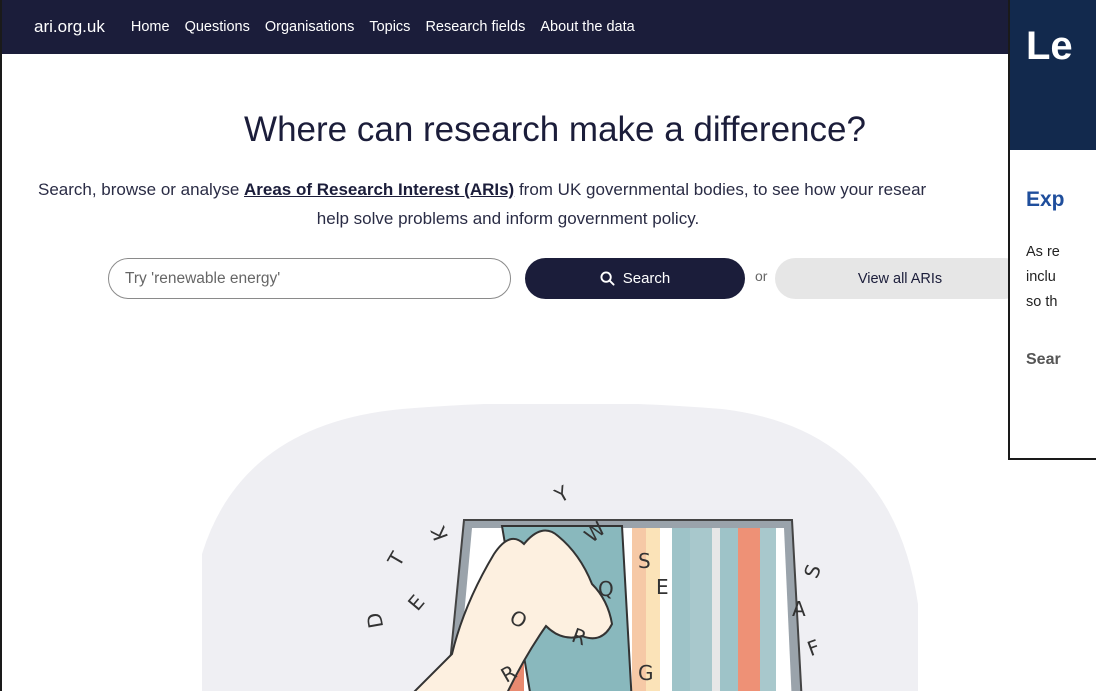  Describe the element at coordinates (379, 189) in the screenshot. I see `ari-link: Areas of Research Interest (ARIs)` at that location.